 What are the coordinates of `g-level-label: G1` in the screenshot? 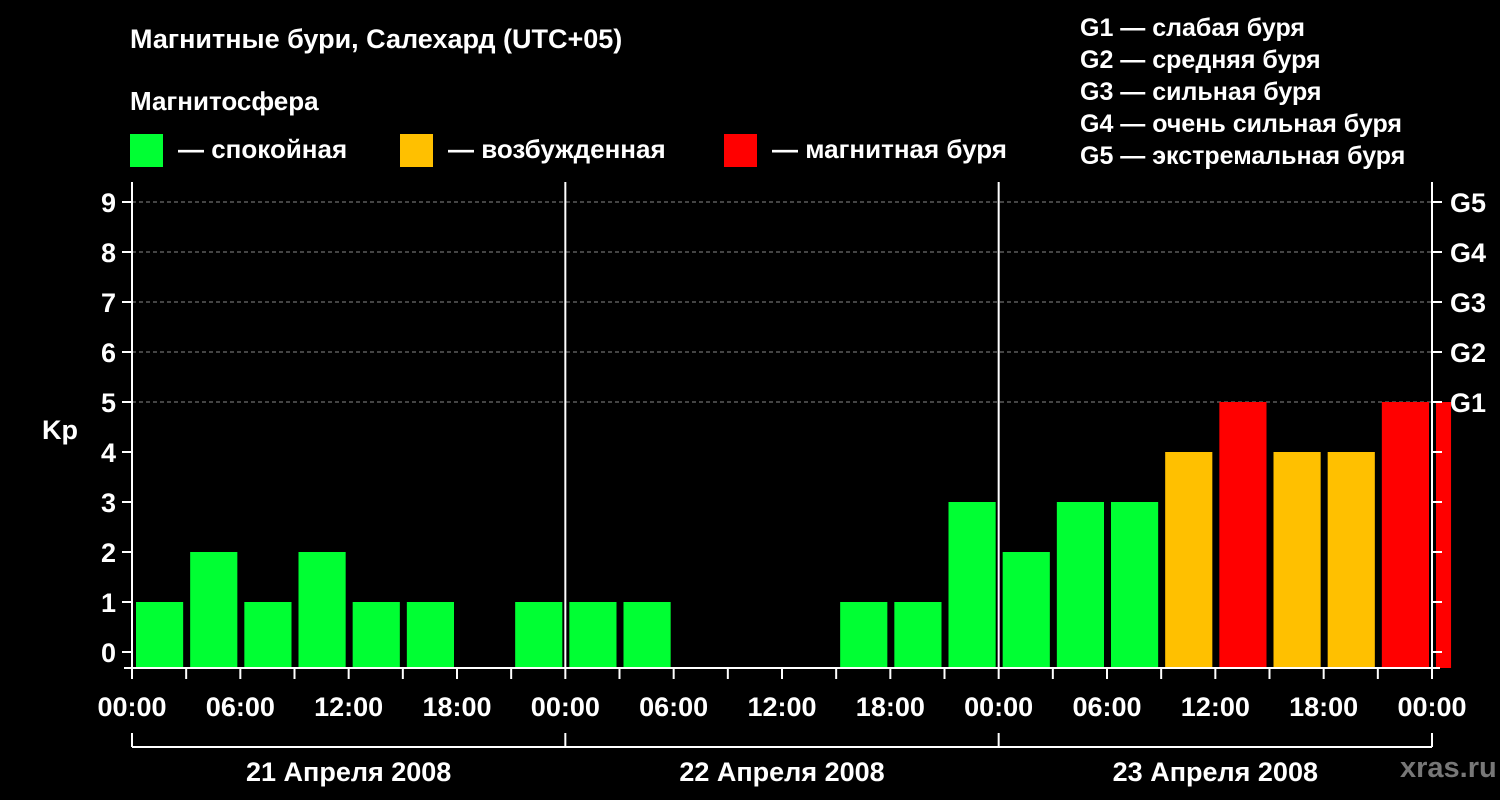 It's located at (1468, 403).